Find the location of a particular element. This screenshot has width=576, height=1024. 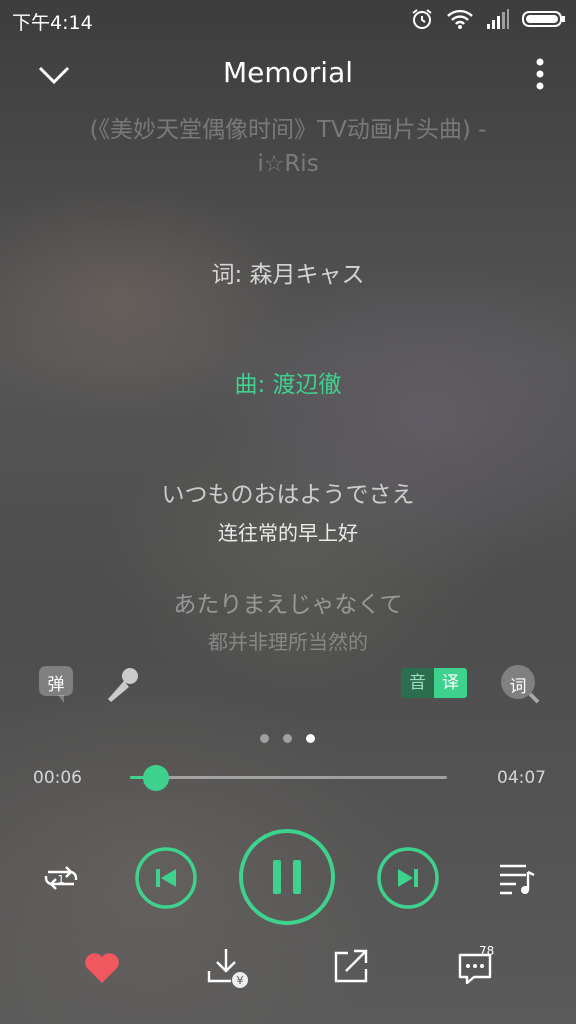

pause-button is located at coordinates (287, 877).